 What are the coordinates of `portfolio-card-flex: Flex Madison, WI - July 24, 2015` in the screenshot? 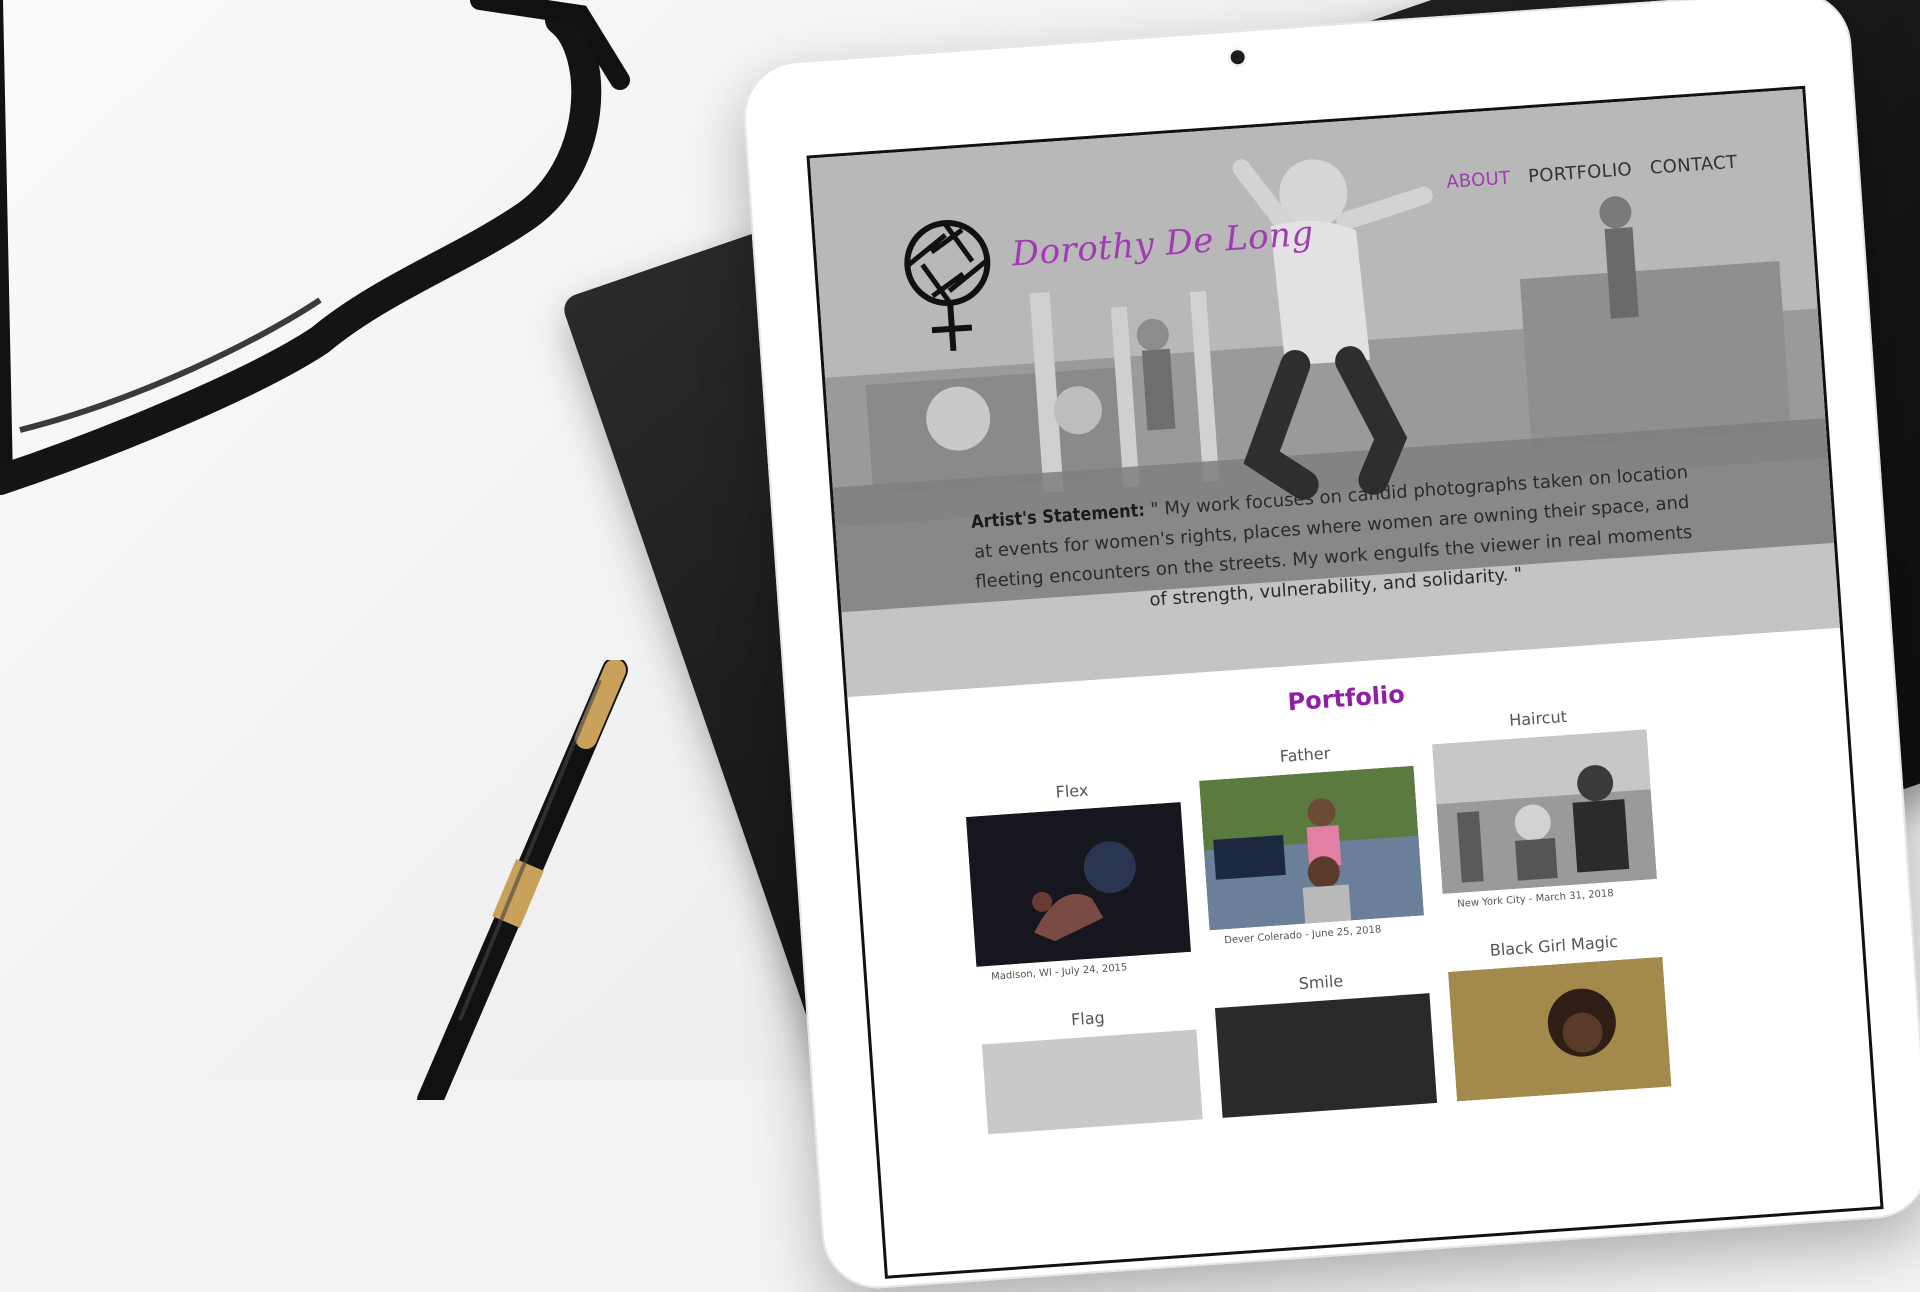 It's located at (1078, 881).